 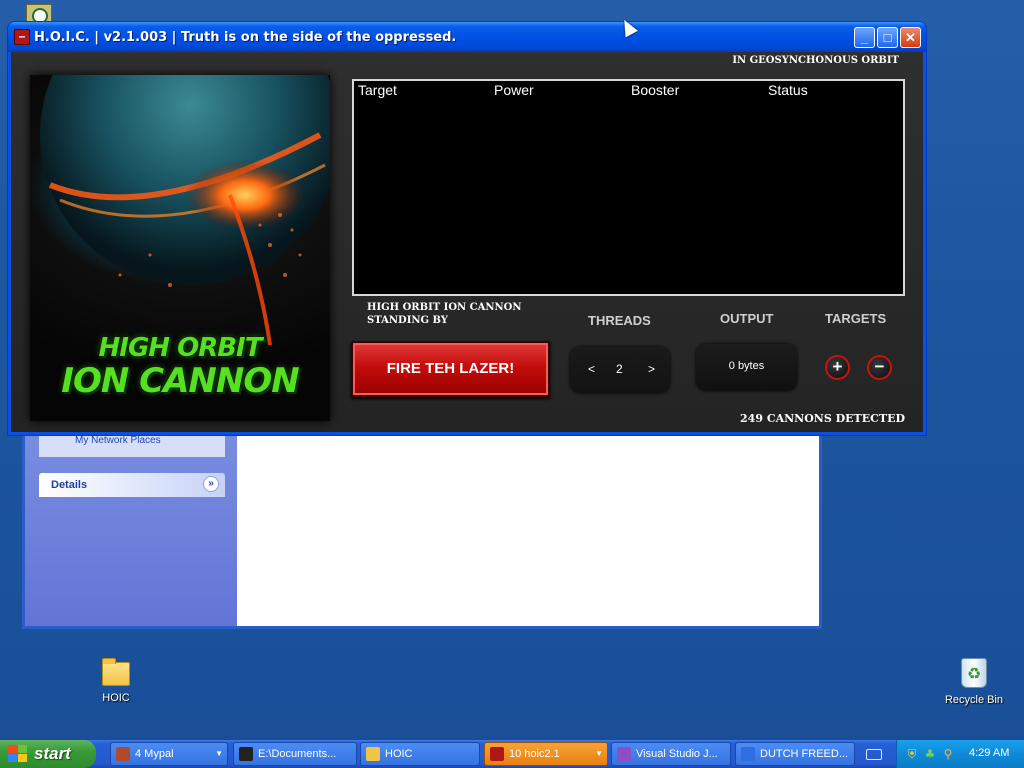 I want to click on output-display: 0 bytes, so click(x=746, y=367).